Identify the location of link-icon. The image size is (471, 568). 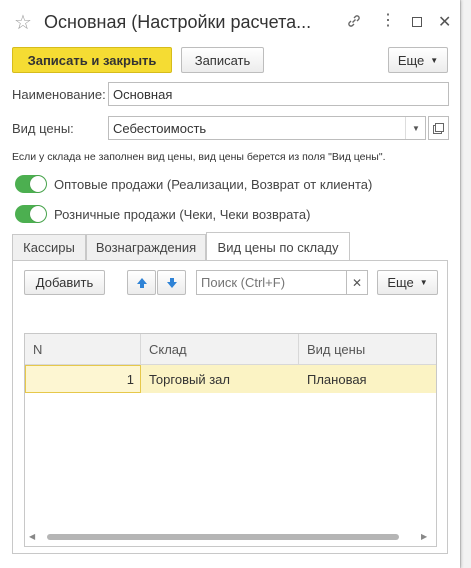
(354, 23).